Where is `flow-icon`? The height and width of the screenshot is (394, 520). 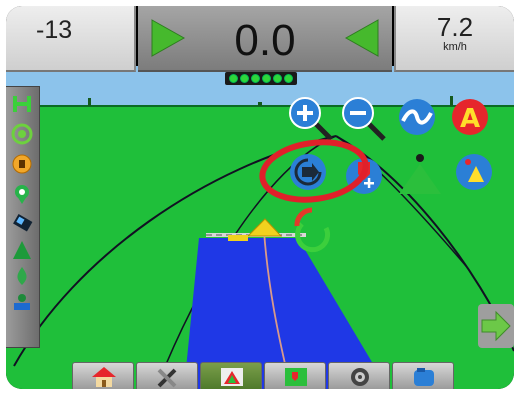
flow-icon is located at coordinates (22, 276).